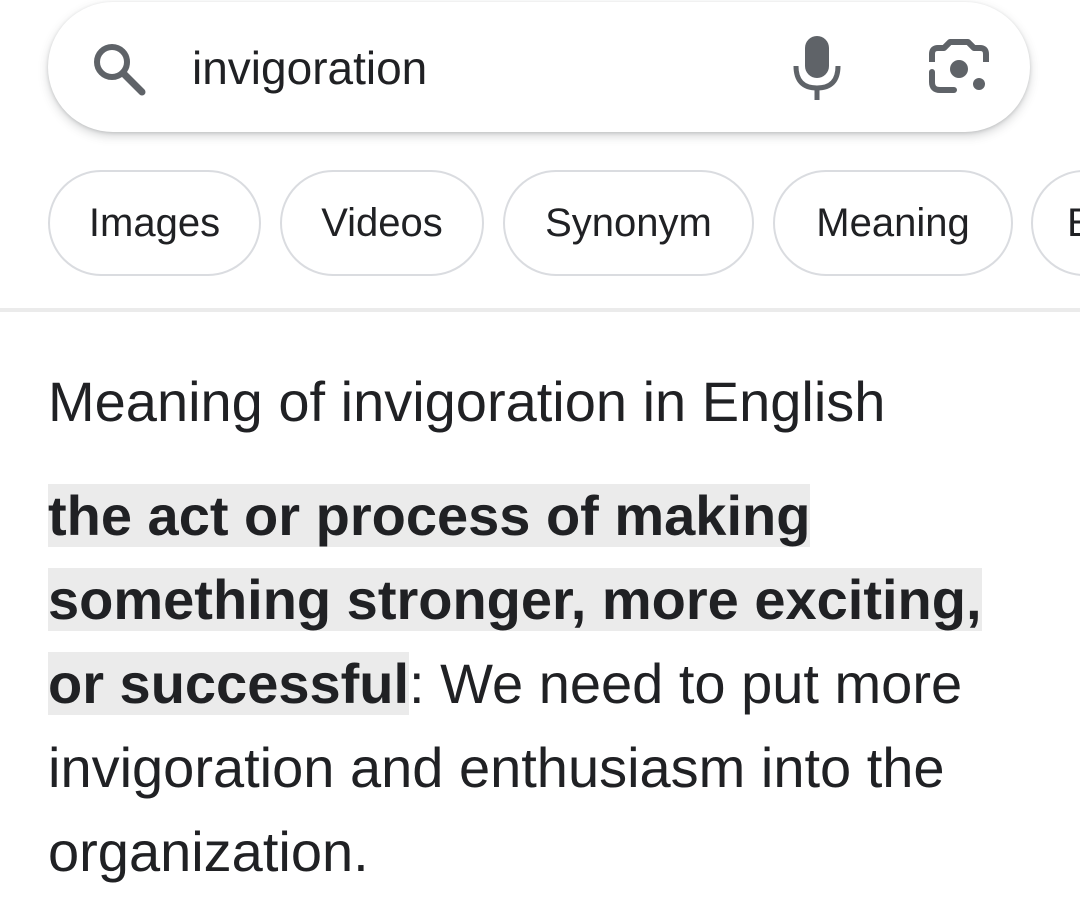 Image resolution: width=1080 pixels, height=903 pixels. What do you see at coordinates (467, 401) in the screenshot?
I see `result-heading: Meaning of invigoration in English` at bounding box center [467, 401].